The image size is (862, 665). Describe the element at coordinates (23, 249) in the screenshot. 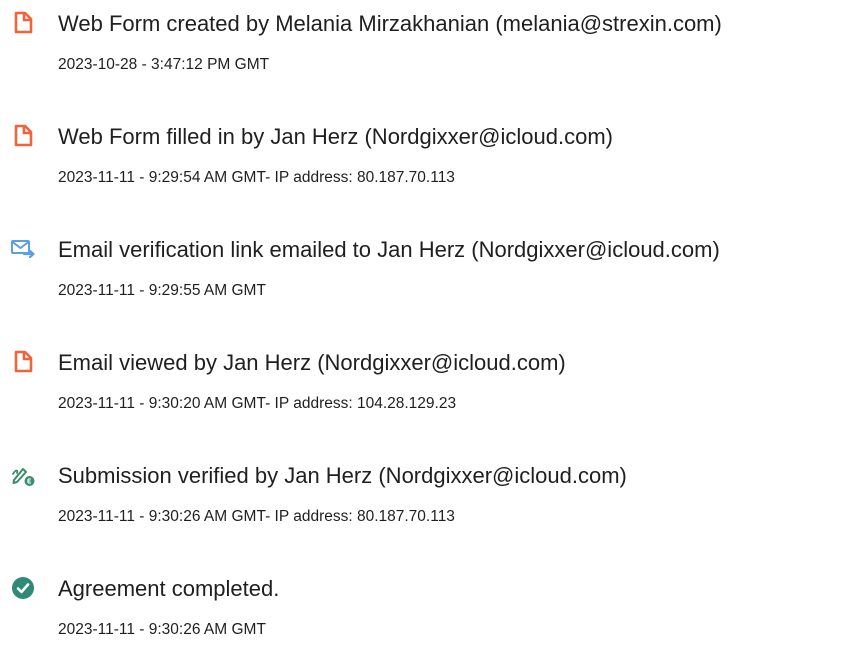

I see `email-send-icon` at that location.